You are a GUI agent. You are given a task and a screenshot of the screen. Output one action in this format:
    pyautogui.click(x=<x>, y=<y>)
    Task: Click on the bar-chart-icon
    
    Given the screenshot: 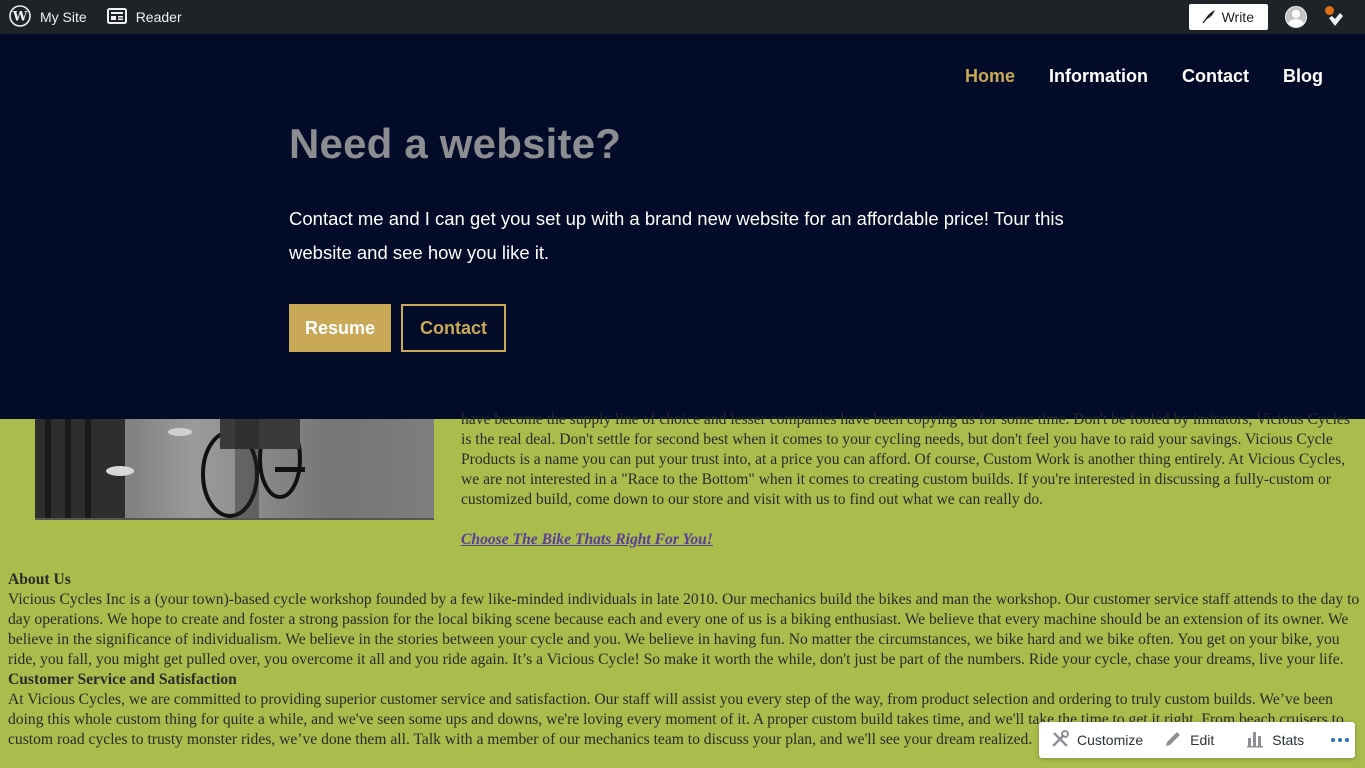 What is the action you would take?
    pyautogui.click(x=1255, y=740)
    